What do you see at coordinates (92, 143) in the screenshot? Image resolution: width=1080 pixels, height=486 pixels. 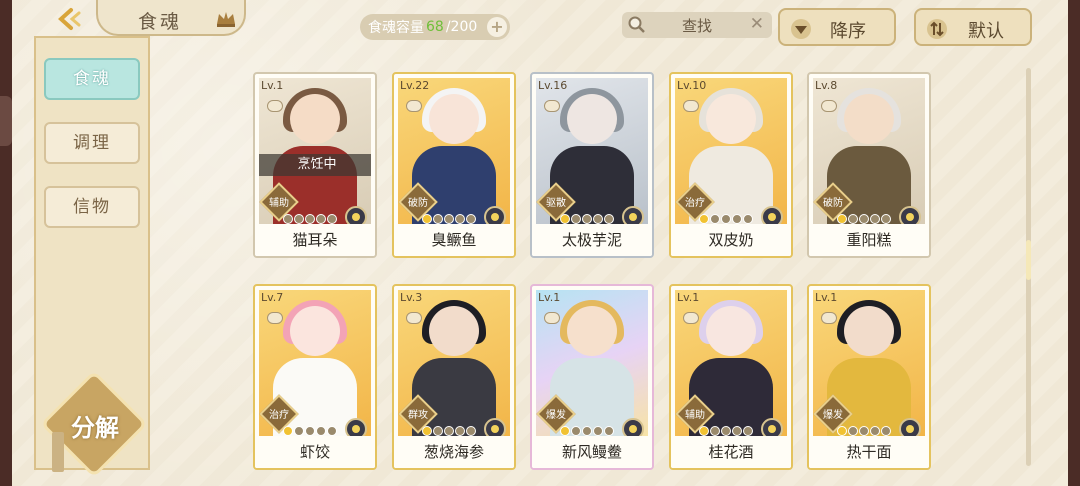 I see `sidebar-item-conditioning: 调理` at bounding box center [92, 143].